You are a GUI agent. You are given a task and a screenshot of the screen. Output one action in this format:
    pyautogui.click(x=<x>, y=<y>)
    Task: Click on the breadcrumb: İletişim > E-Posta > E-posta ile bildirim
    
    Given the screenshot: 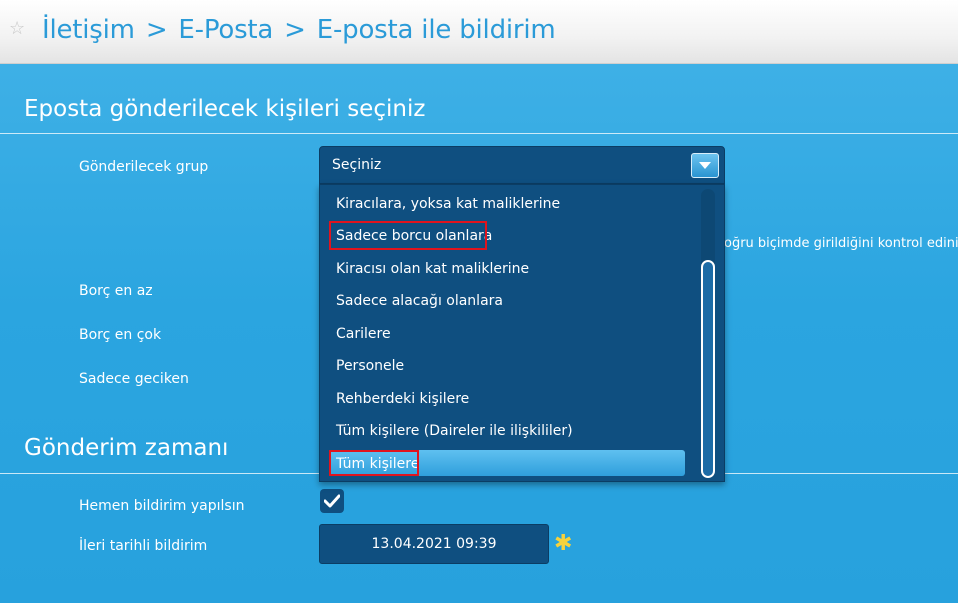 What is the action you would take?
    pyautogui.click(x=299, y=30)
    